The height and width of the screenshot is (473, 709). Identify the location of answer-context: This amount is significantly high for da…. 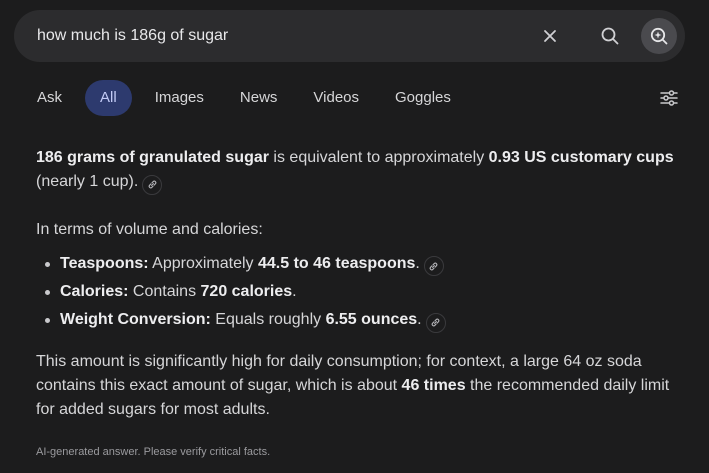
(356, 386).